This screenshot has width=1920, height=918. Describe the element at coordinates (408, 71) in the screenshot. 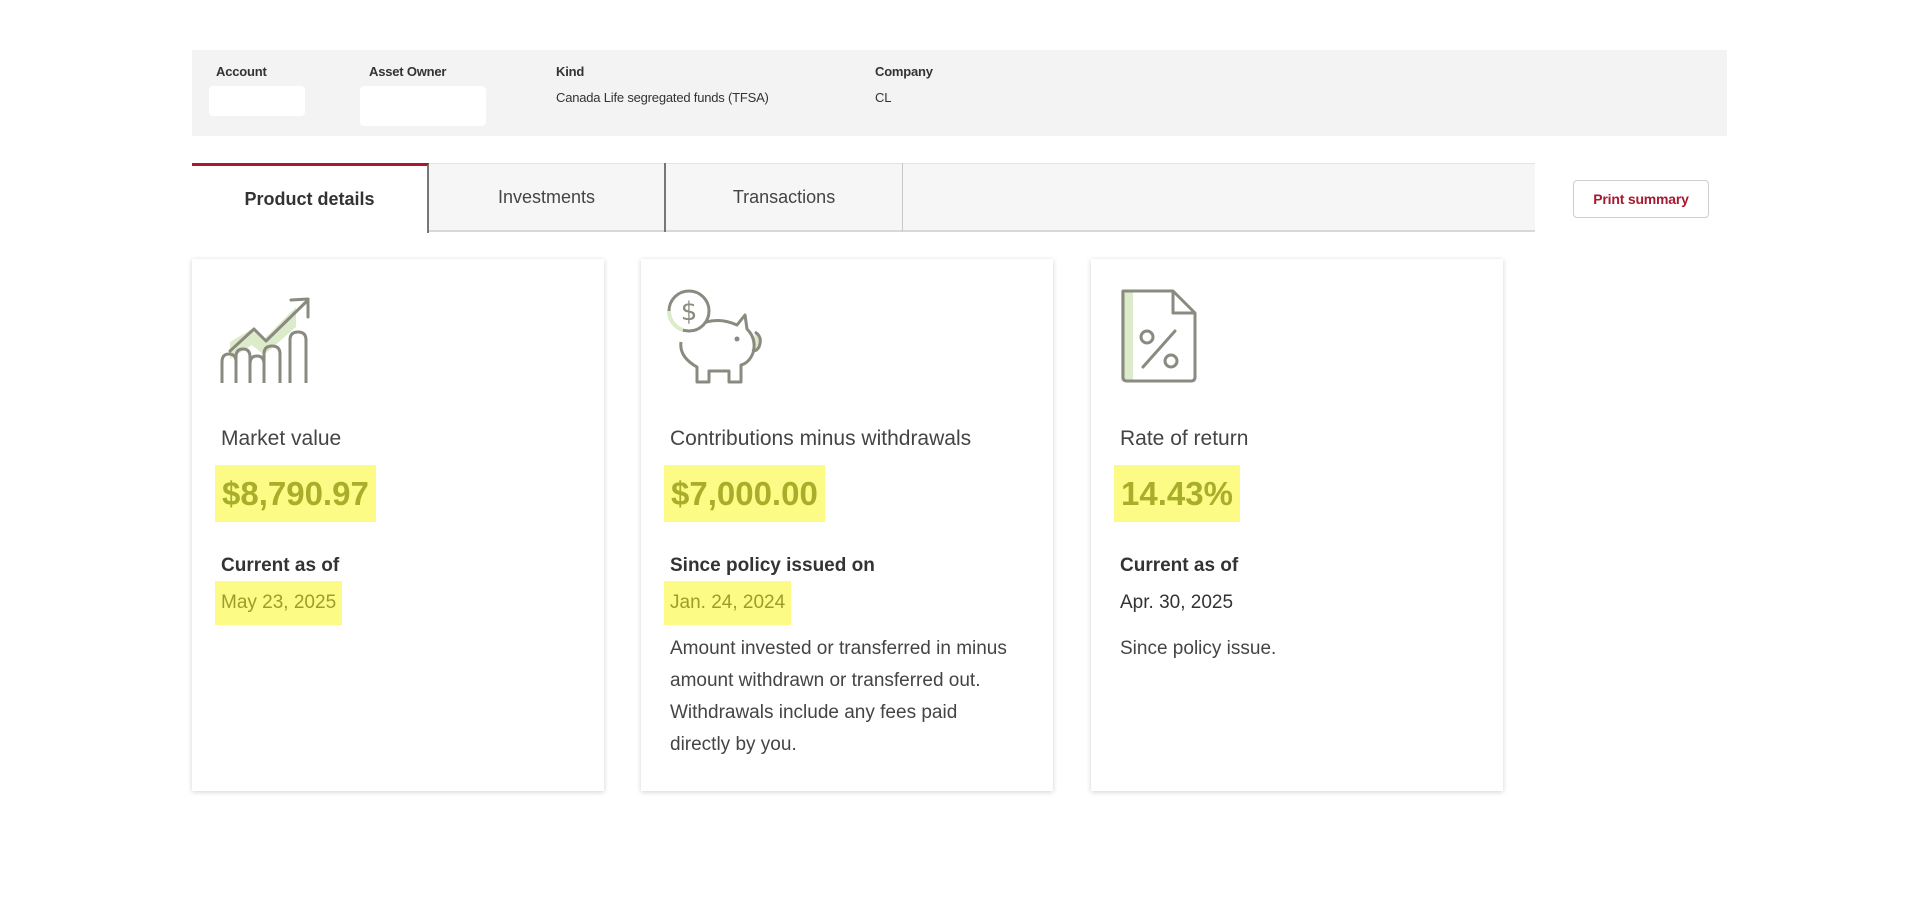

I see `asset-owner-label: Asset Owner` at that location.